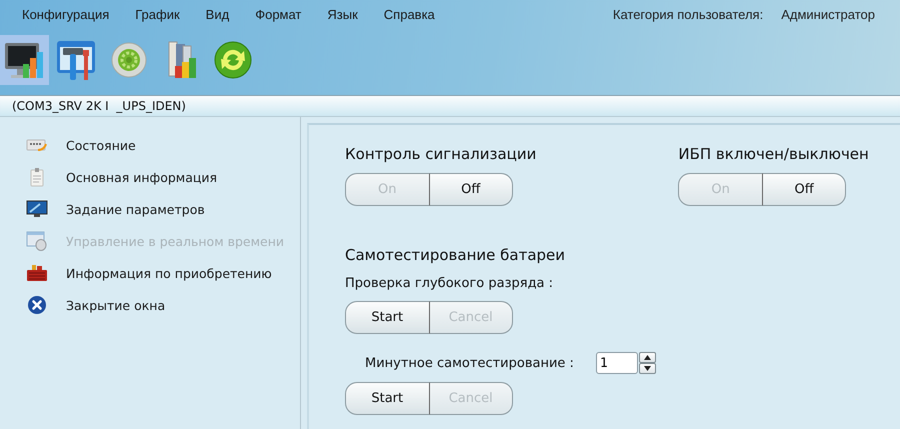  I want to click on up-arrow-icon, so click(647, 357).